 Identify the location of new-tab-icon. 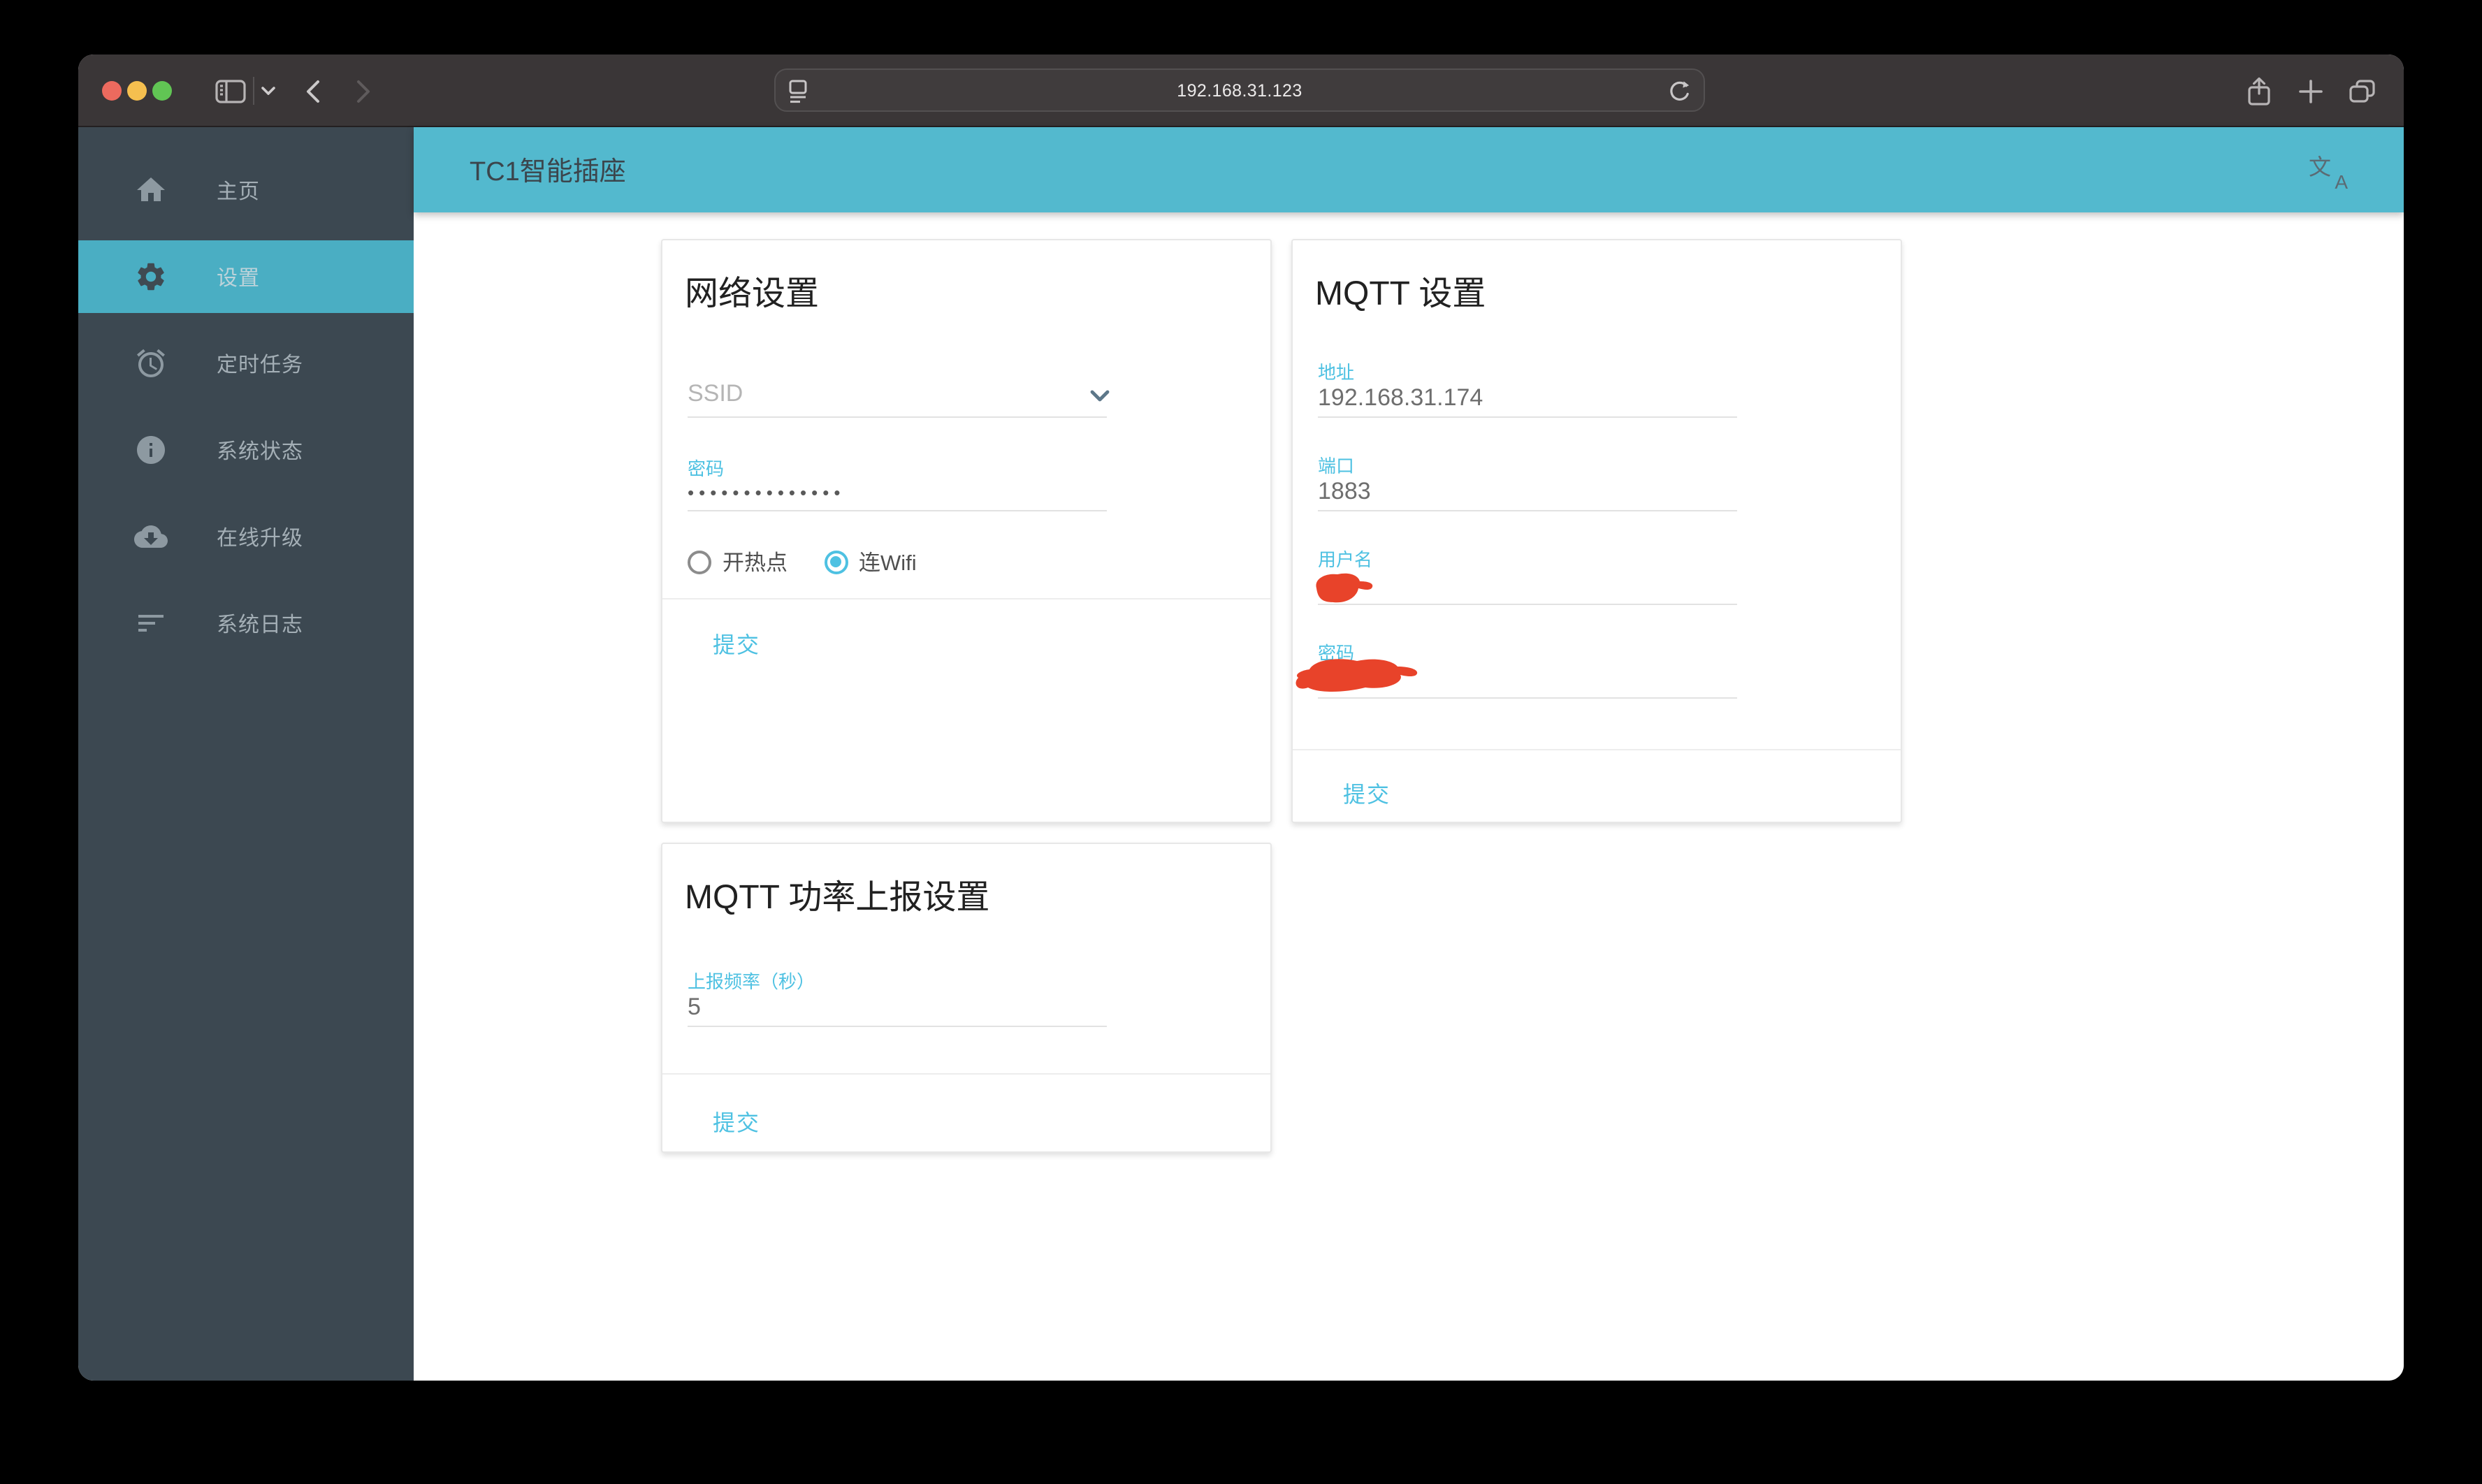
(2310, 90).